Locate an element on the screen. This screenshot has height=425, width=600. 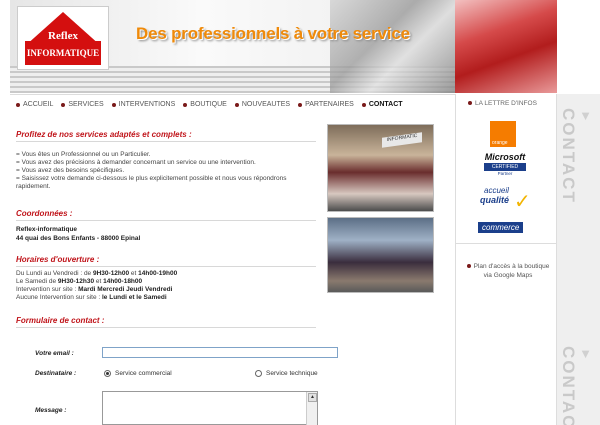
nav-label: NOUVEAUTES is located at coordinates (266, 104).